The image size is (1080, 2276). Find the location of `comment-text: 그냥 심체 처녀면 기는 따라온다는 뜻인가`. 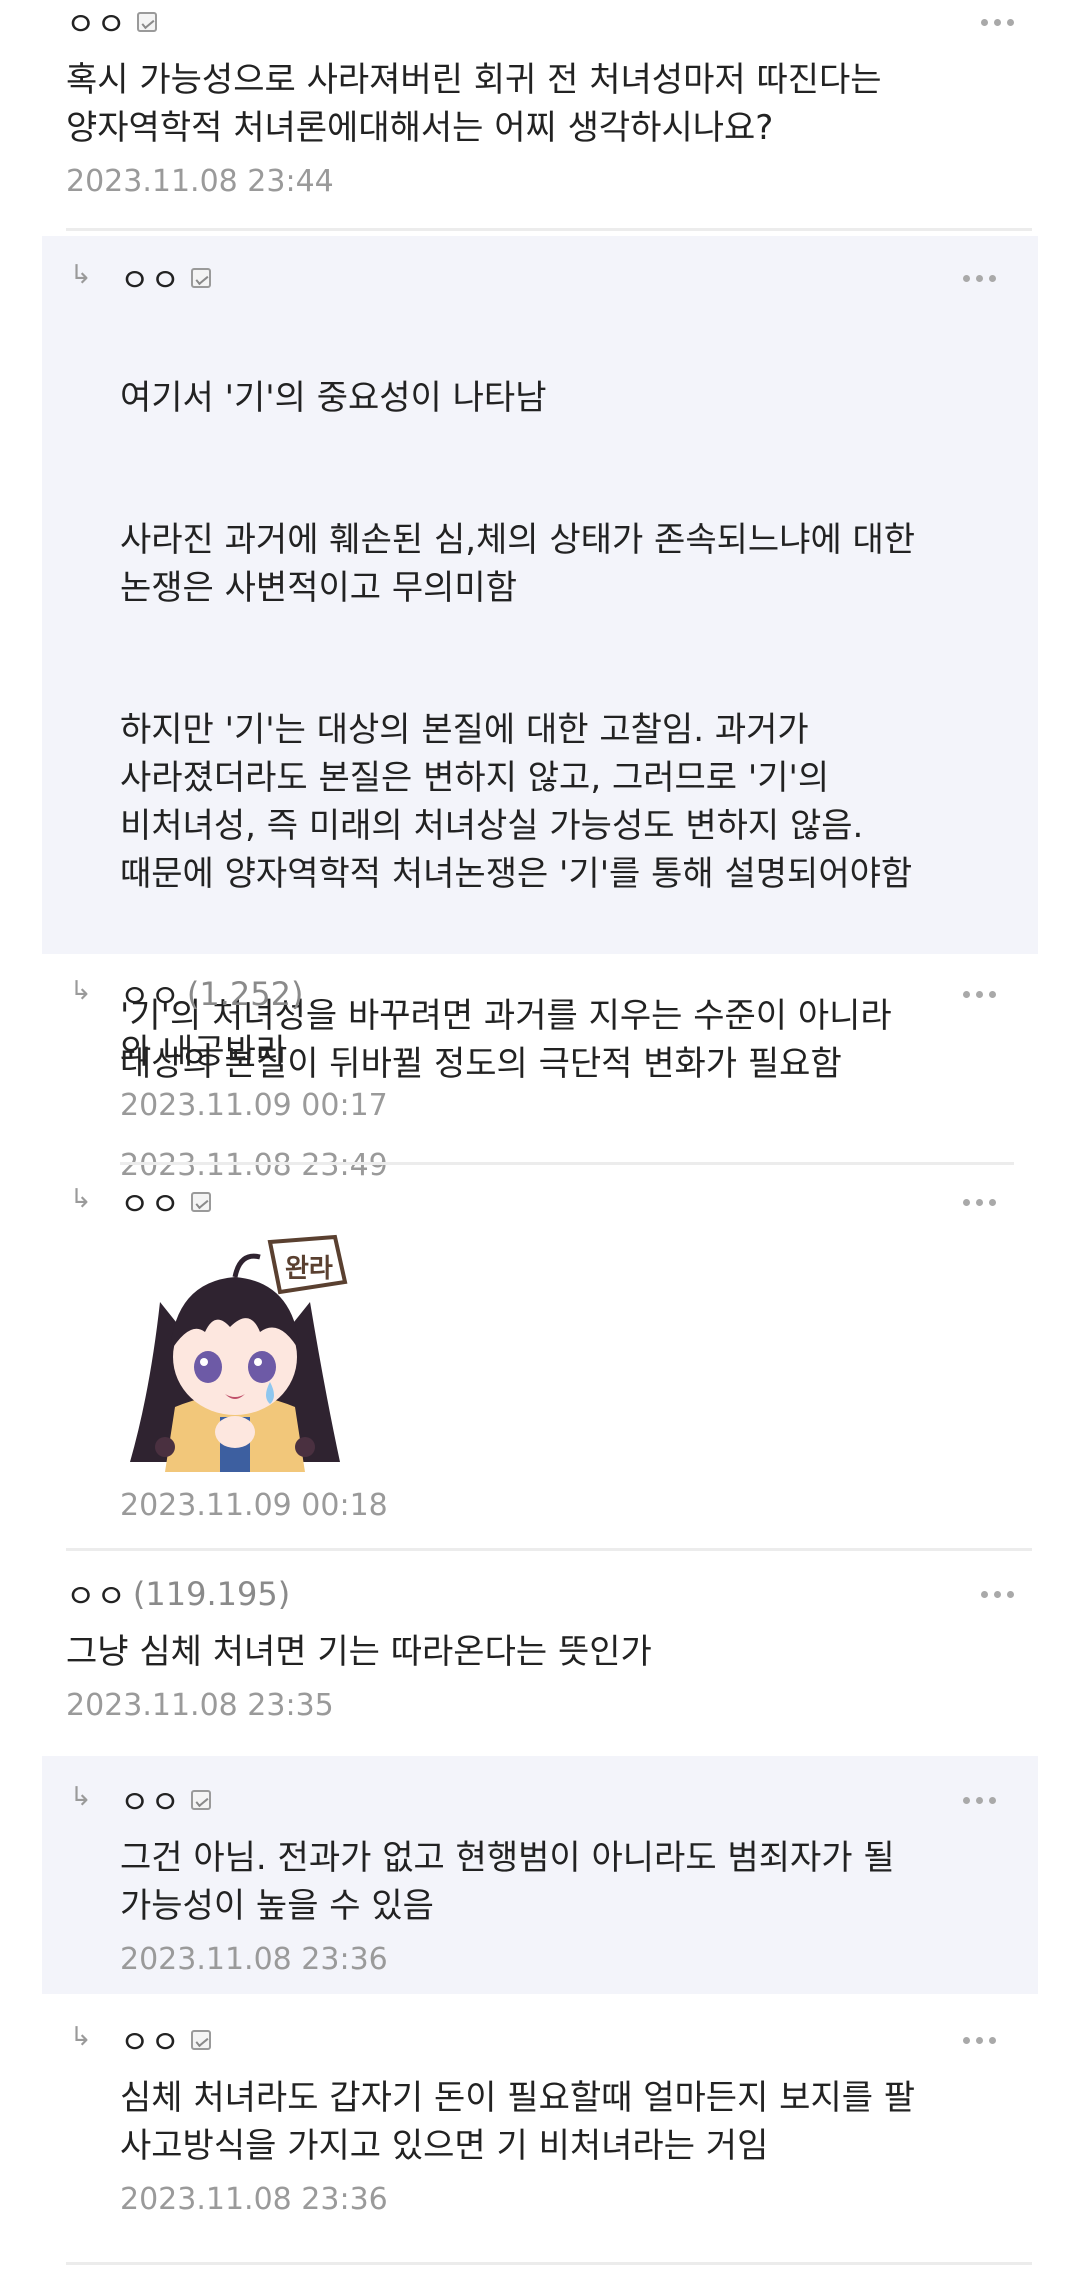

comment-text: 그냥 심체 처녀면 기는 따라온다는 뜻인가 is located at coordinates (359, 1652).